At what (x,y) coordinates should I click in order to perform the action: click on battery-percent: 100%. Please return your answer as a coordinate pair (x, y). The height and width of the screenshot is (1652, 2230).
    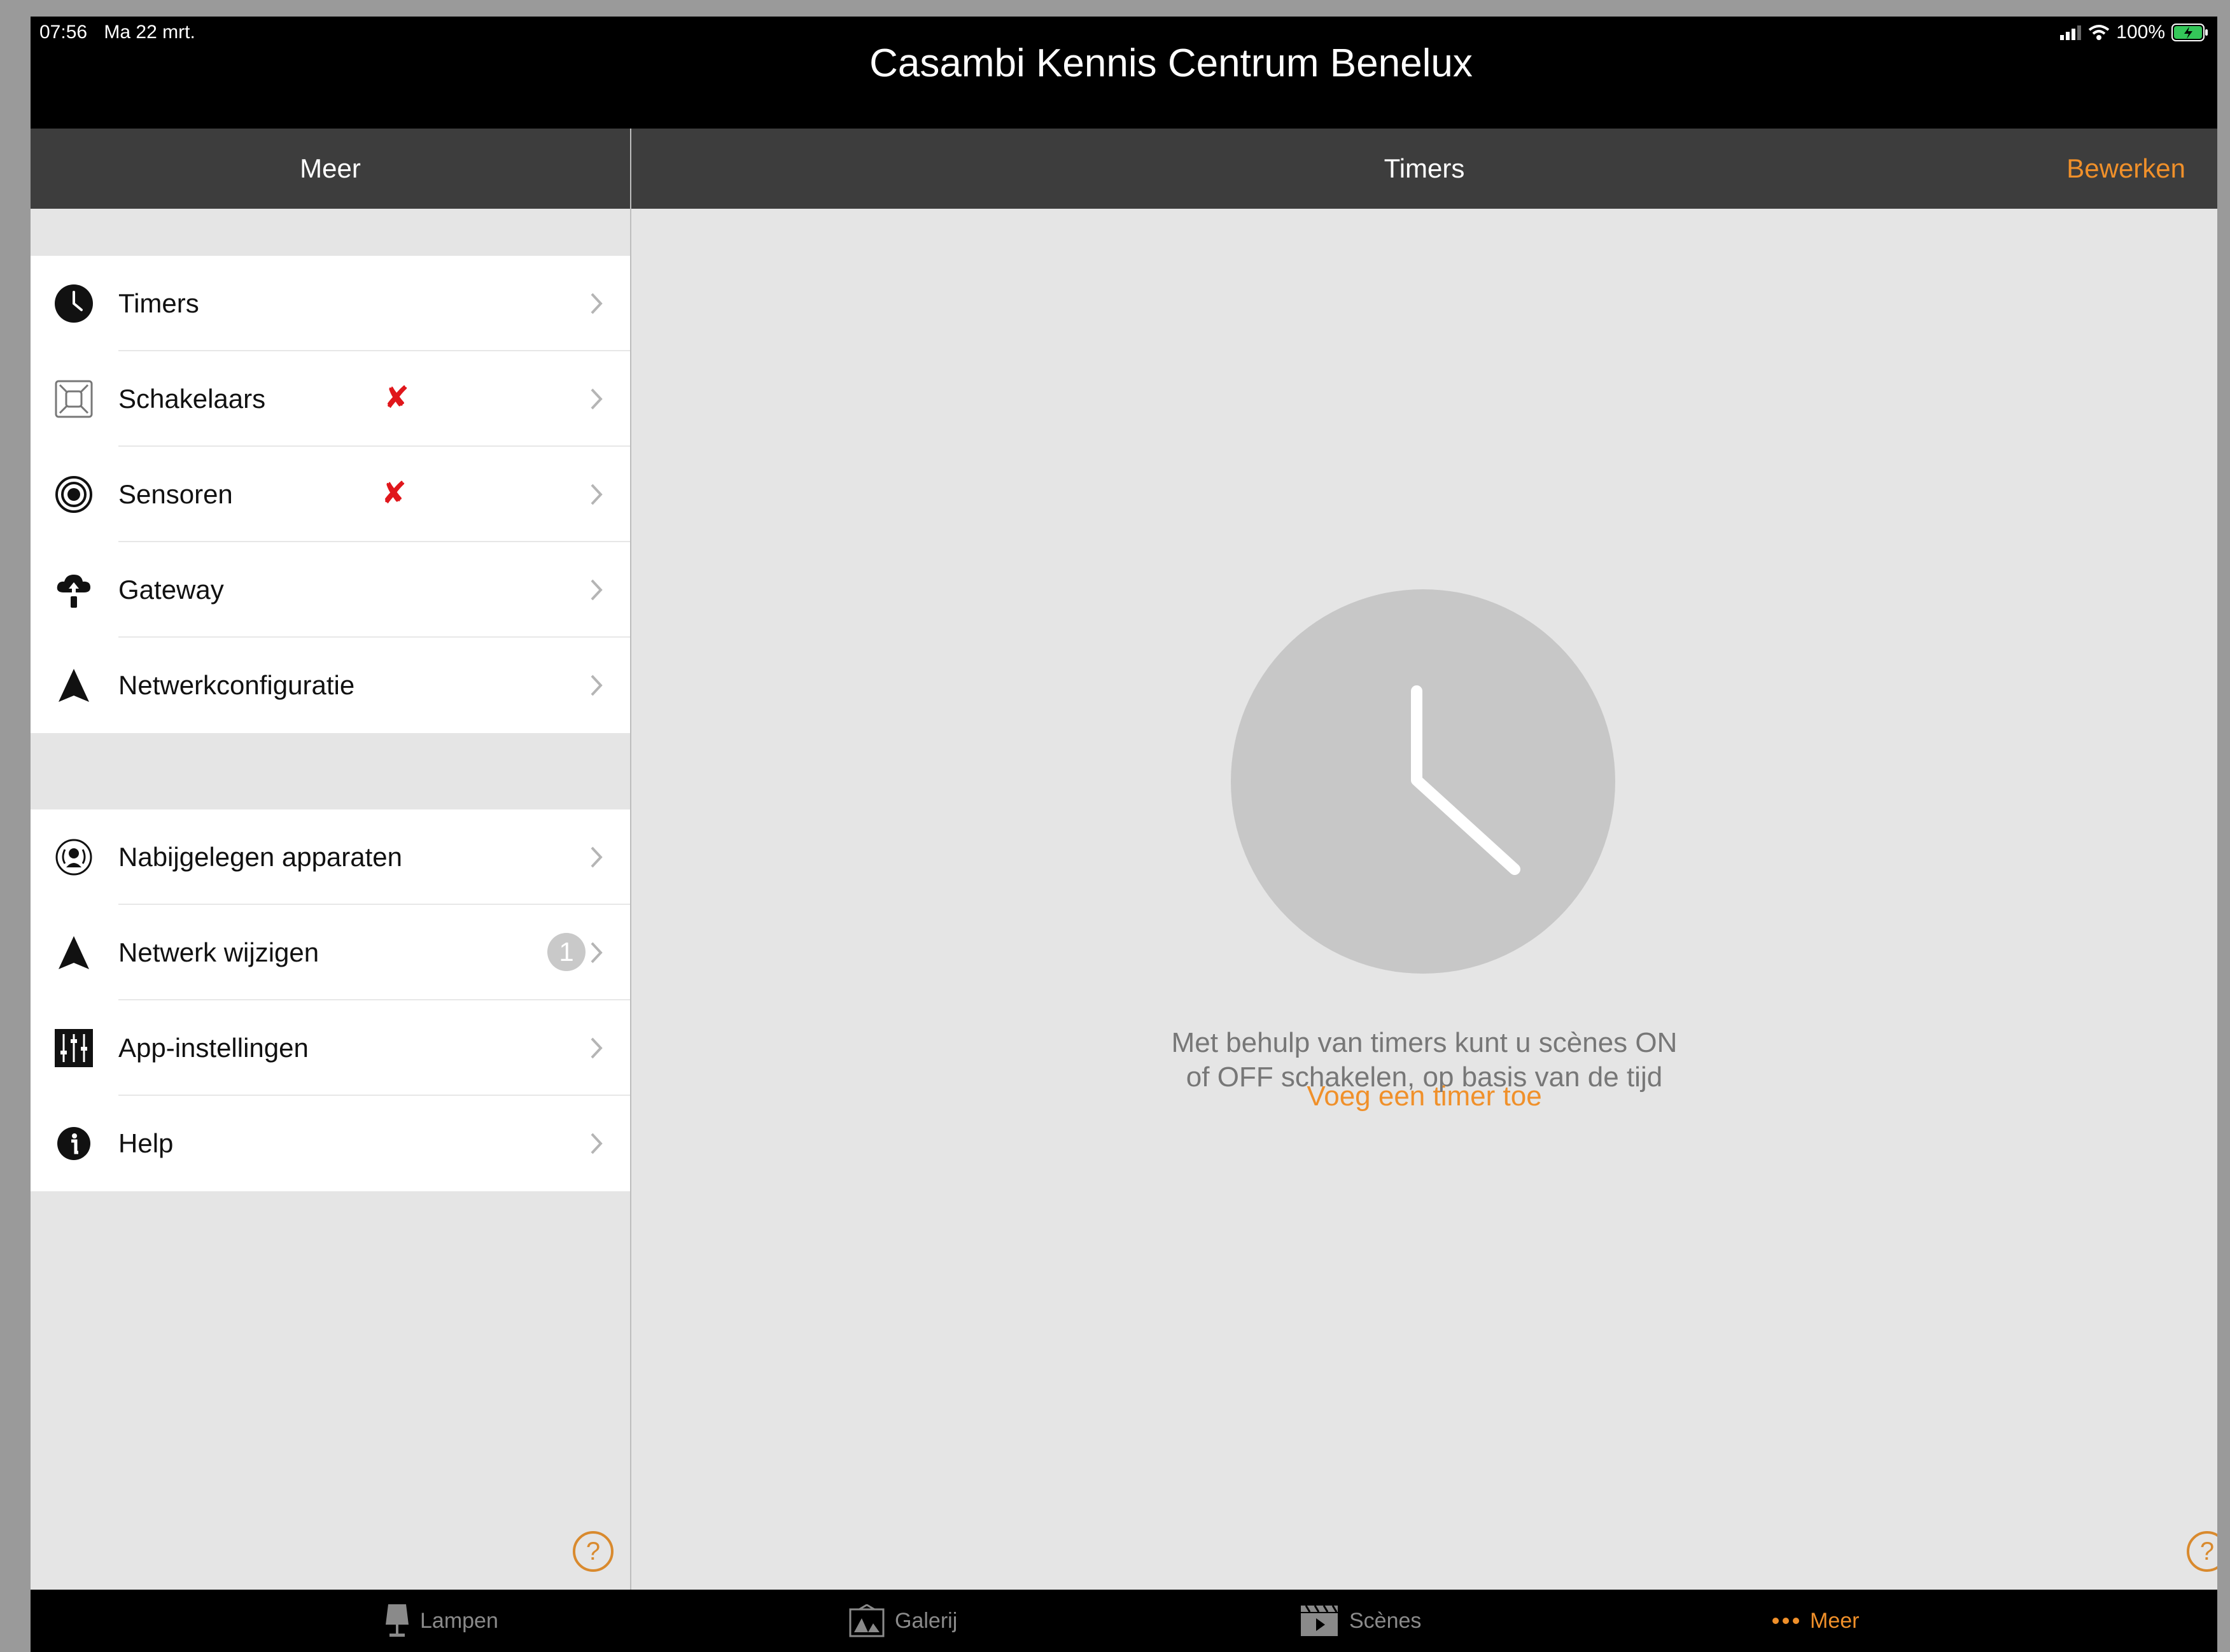
    Looking at the image, I should click on (2140, 32).